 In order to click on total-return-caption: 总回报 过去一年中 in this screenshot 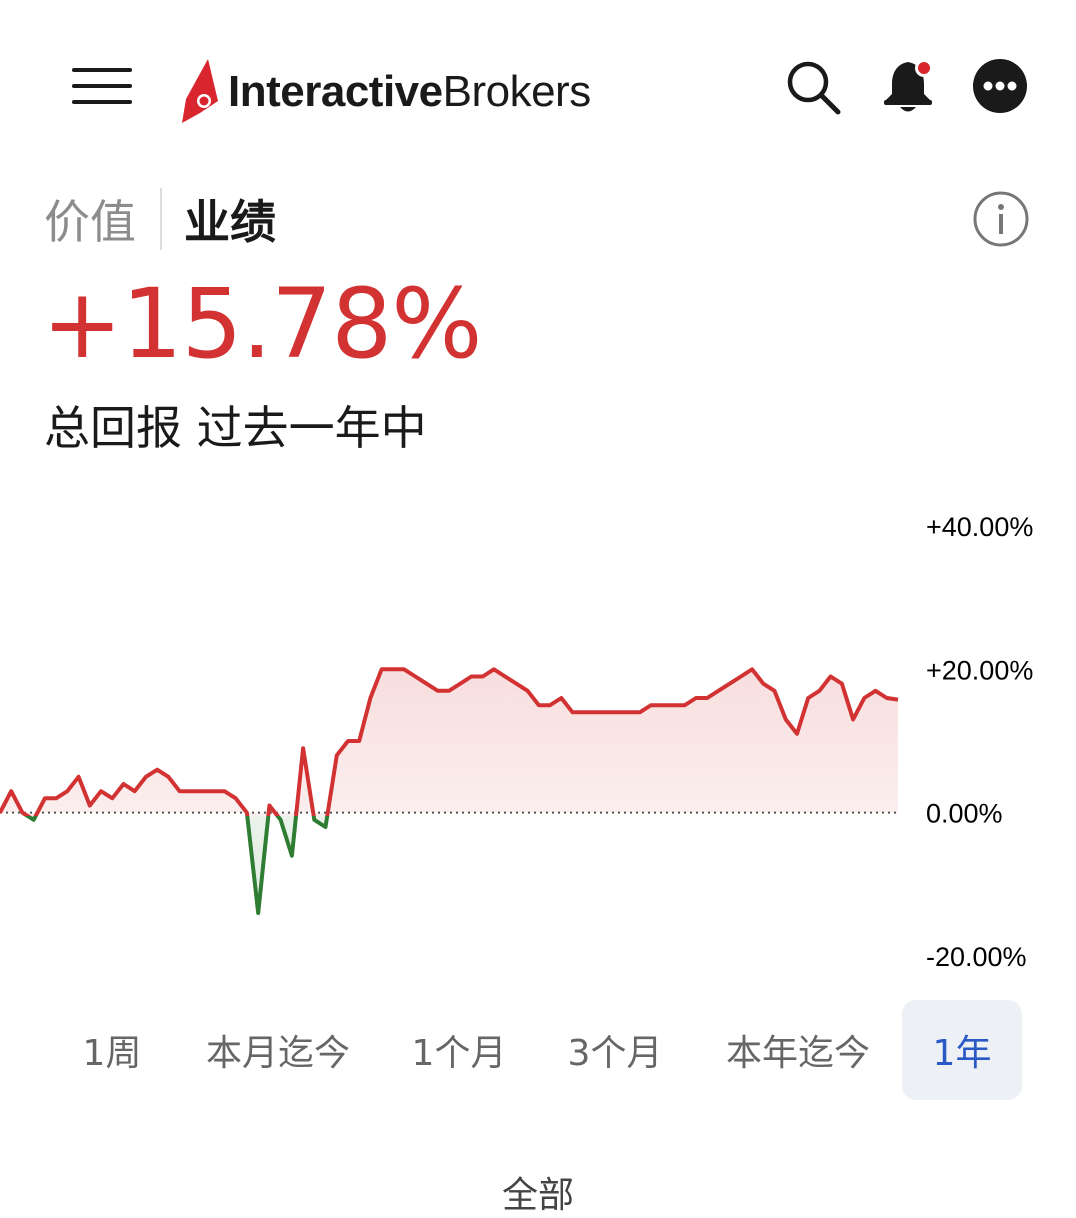, I will do `click(235, 428)`.